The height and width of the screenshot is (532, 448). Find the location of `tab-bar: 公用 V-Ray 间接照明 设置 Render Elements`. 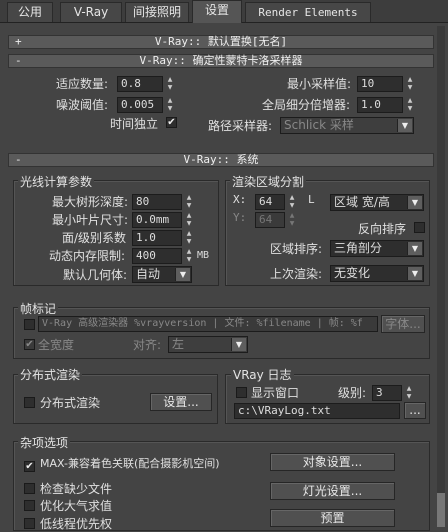

tab-bar: 公用 V-Ray 间接照明 设置 Render Elements is located at coordinates (224, 11).